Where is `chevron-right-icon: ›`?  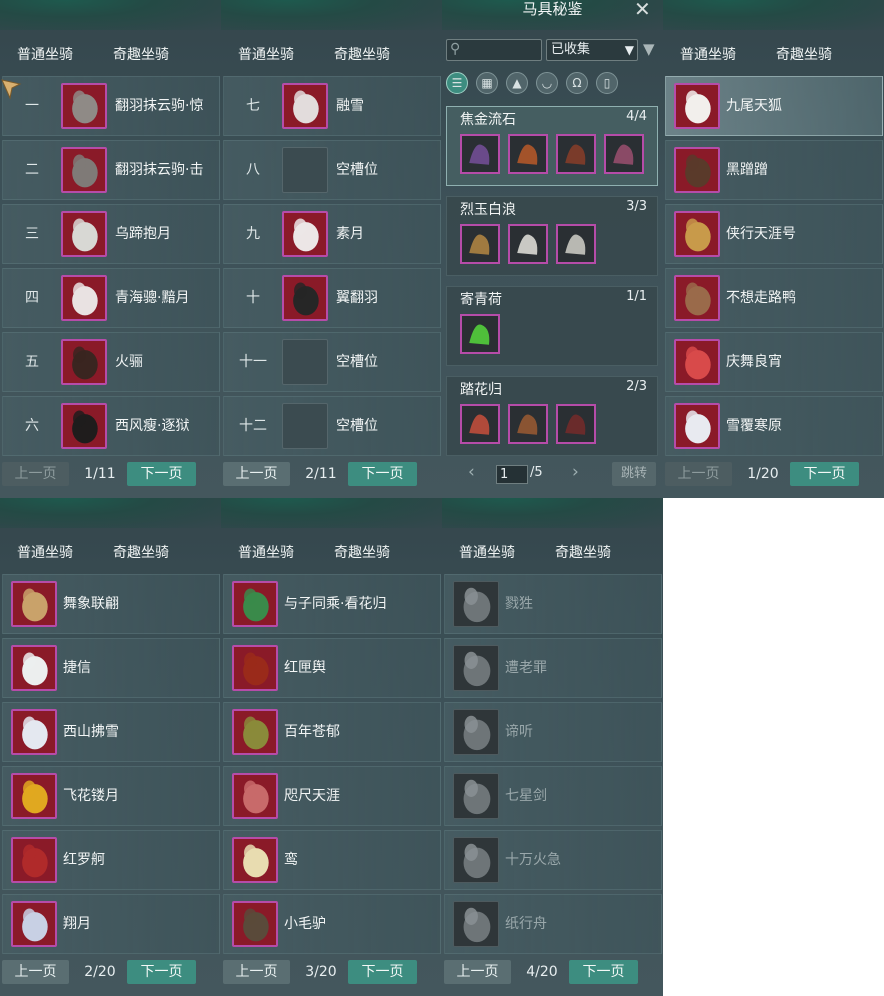 chevron-right-icon: › is located at coordinates (575, 472).